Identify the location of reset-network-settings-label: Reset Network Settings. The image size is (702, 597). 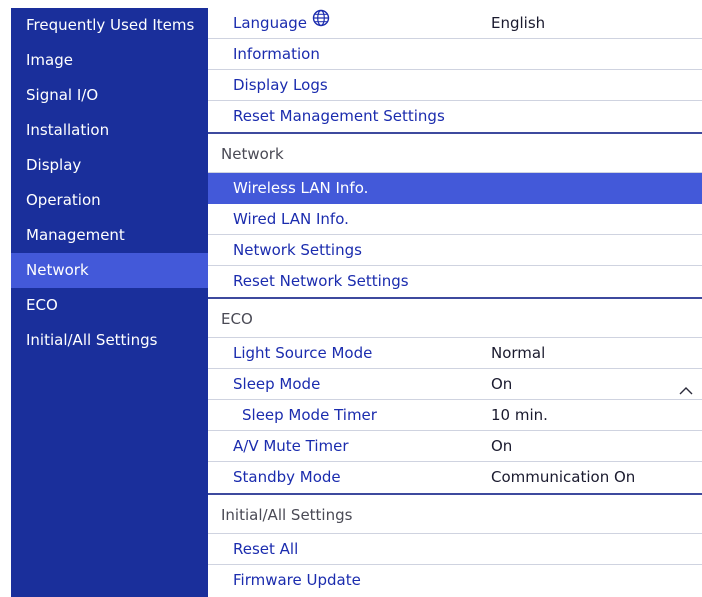
(321, 281).